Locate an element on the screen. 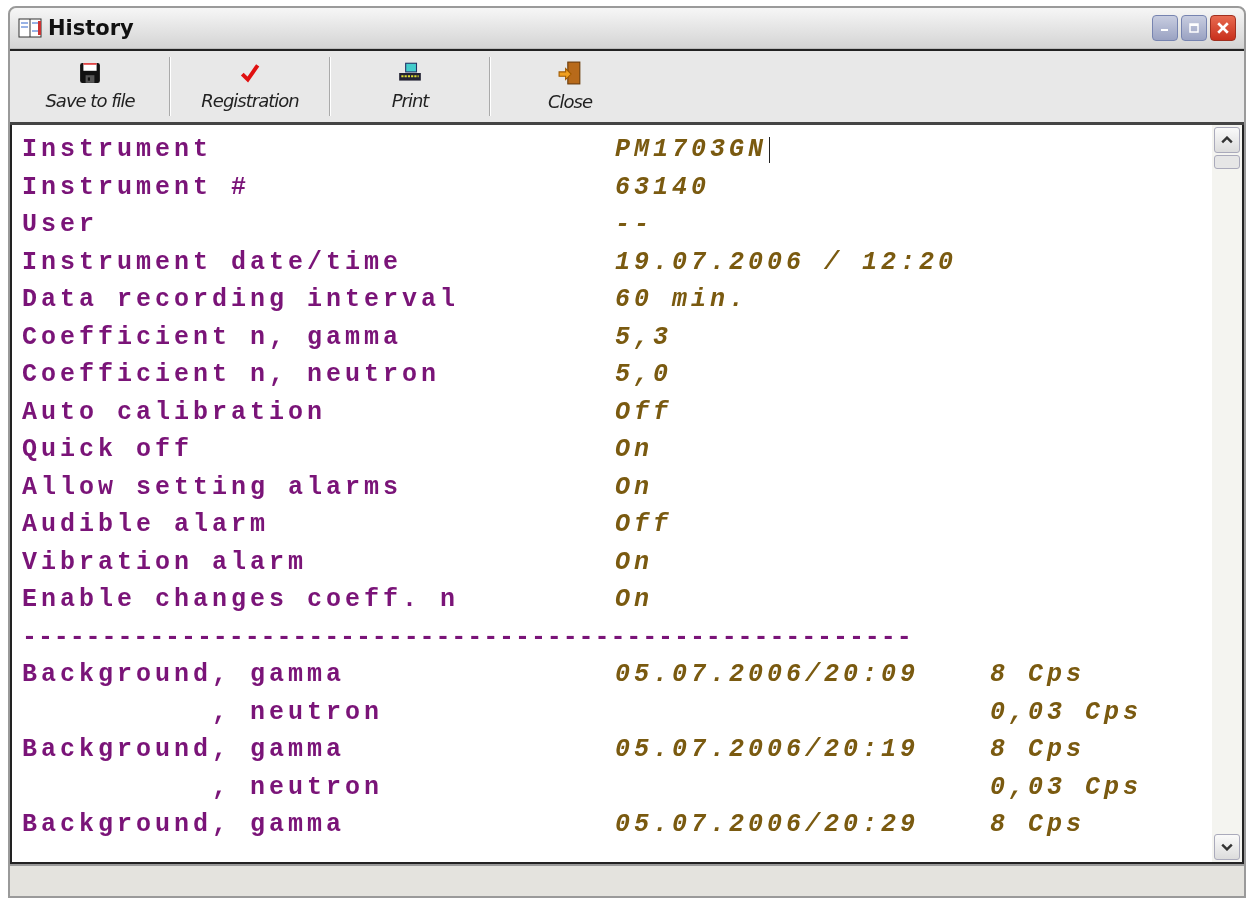 The image size is (1258, 906). maximize-button is located at coordinates (1194, 28).